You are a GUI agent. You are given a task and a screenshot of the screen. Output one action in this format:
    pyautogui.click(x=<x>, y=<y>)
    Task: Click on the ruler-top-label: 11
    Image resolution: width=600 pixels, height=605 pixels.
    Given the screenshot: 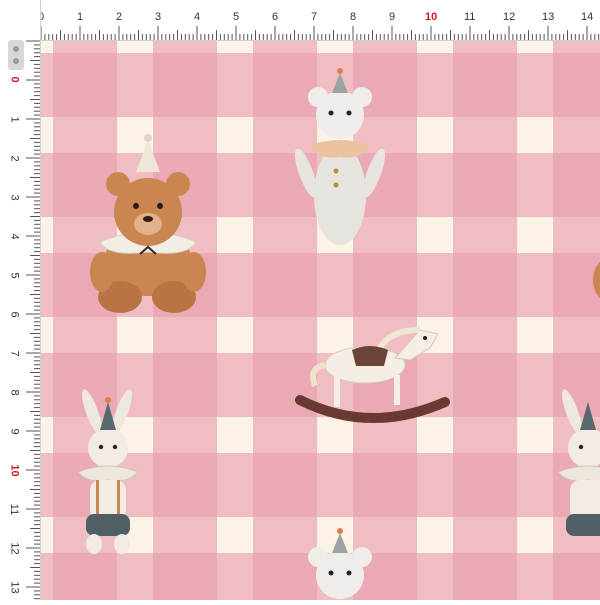 What is the action you would take?
    pyautogui.click(x=470, y=17)
    